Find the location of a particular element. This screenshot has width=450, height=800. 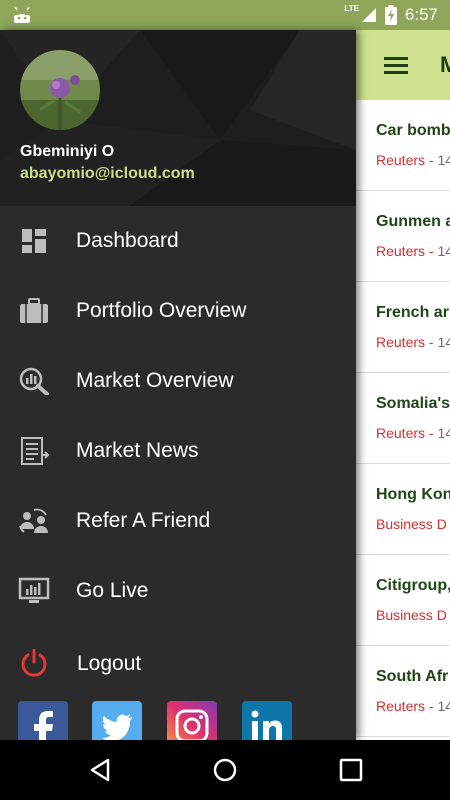

menu-item-label: Market News is located at coordinates (137, 450).